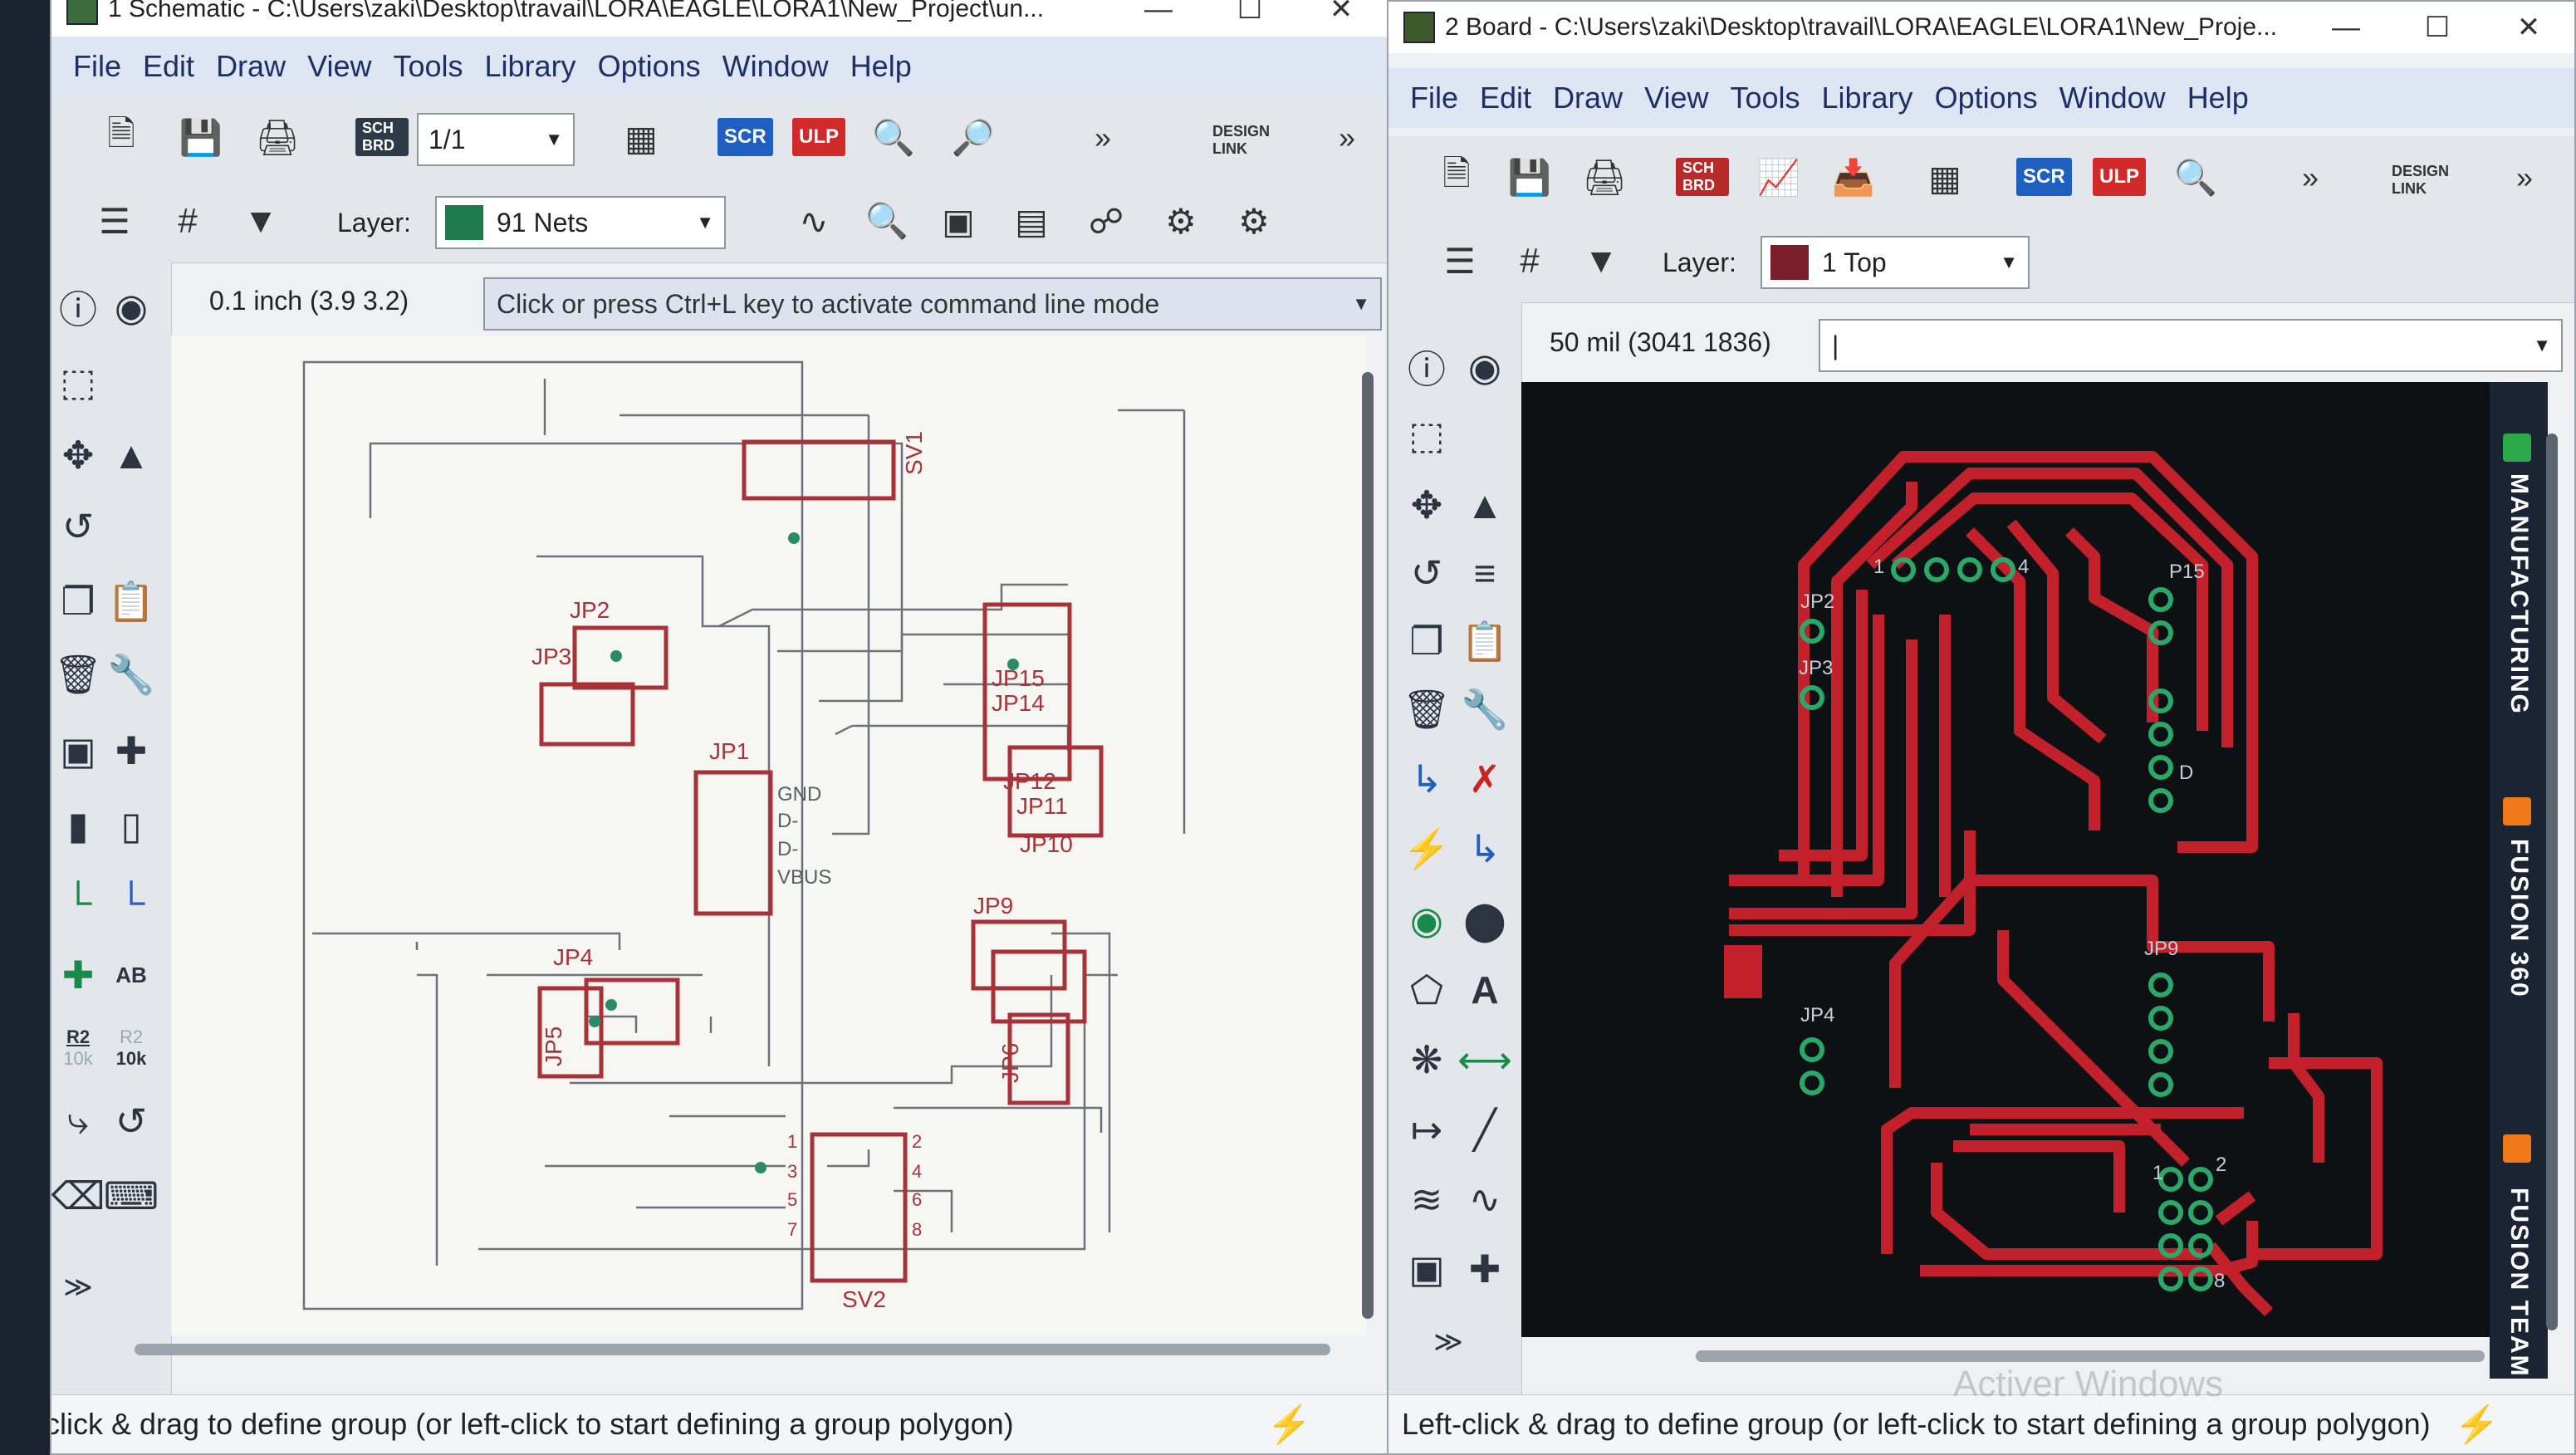 This screenshot has width=2576, height=1455. Describe the element at coordinates (641, 138) in the screenshot. I see `board-3d-icon: ▦` at that location.